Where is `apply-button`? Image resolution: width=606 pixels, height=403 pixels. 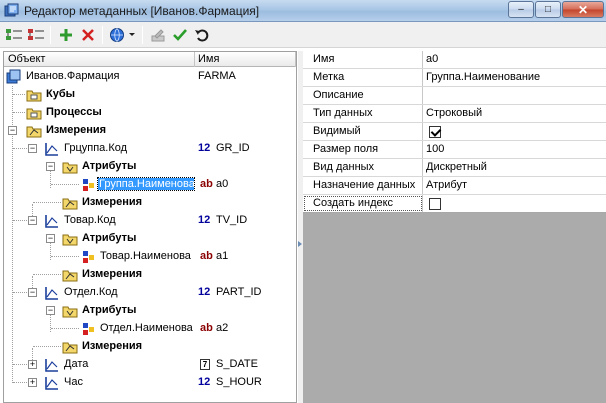
apply-button is located at coordinates (180, 35).